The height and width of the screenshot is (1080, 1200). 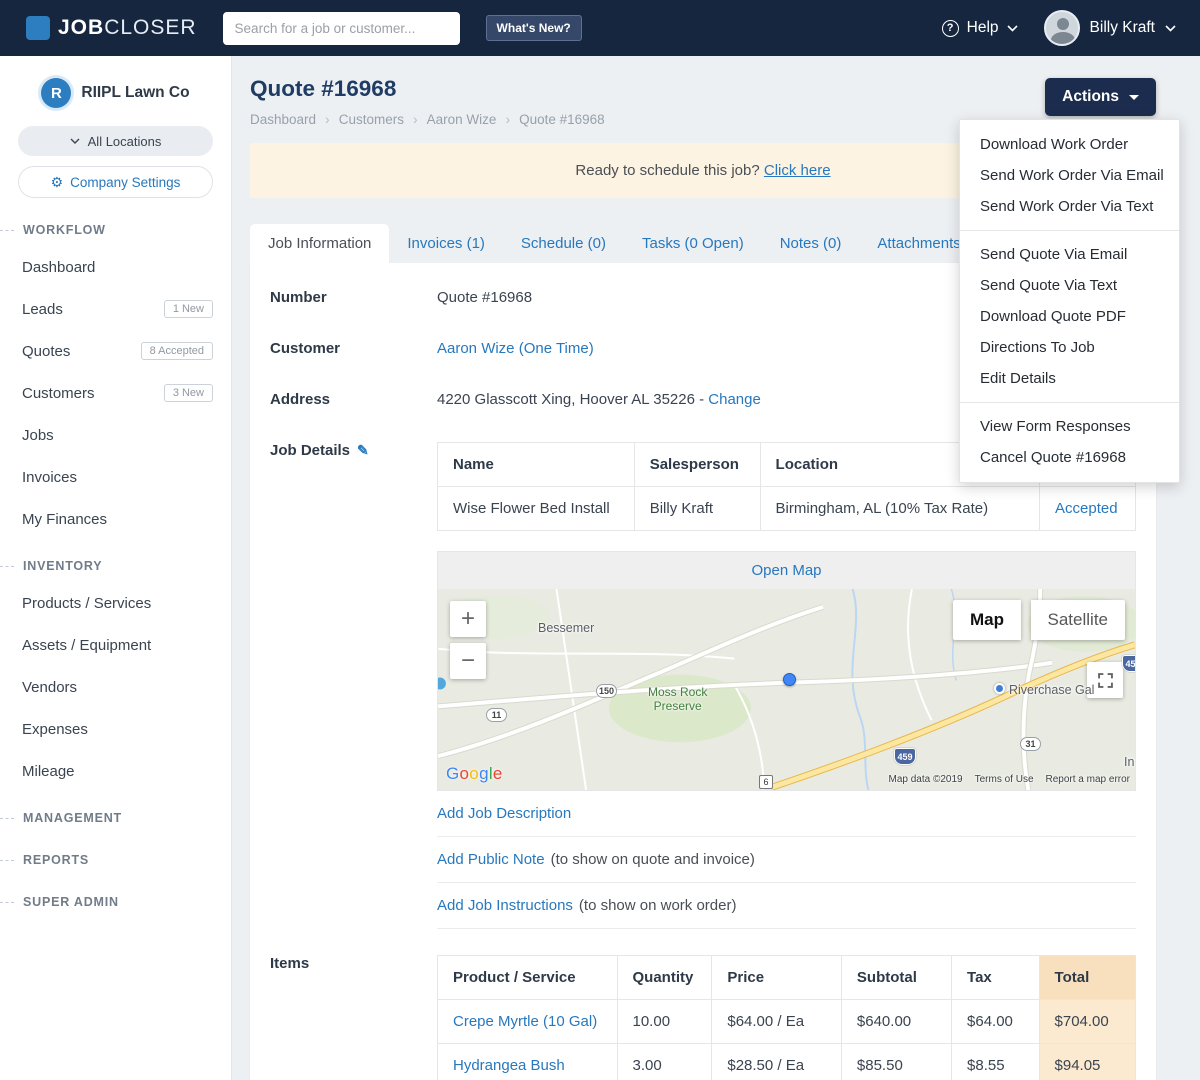 I want to click on sidebar-item-quotes: Quotes 8 Accepted, so click(x=115, y=351).